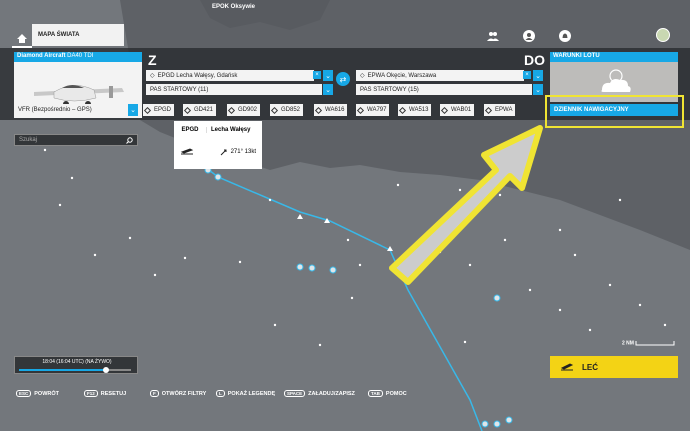 Image resolution: width=690 pixels, height=431 pixels. What do you see at coordinates (200, 110) in the screenshot?
I see `waypoint-chip: GD421` at bounding box center [200, 110].